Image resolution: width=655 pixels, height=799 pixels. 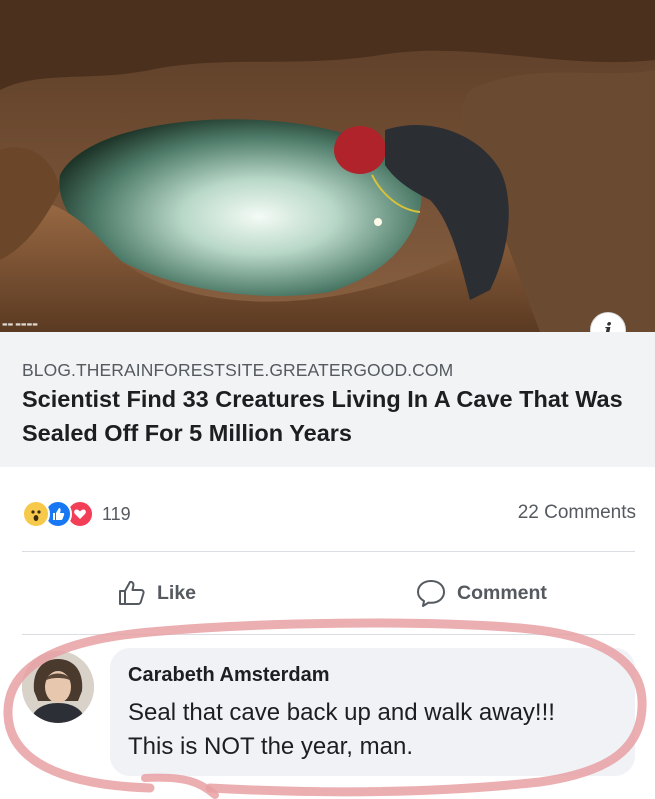 What do you see at coordinates (177, 592) in the screenshot?
I see `like-label: Like` at bounding box center [177, 592].